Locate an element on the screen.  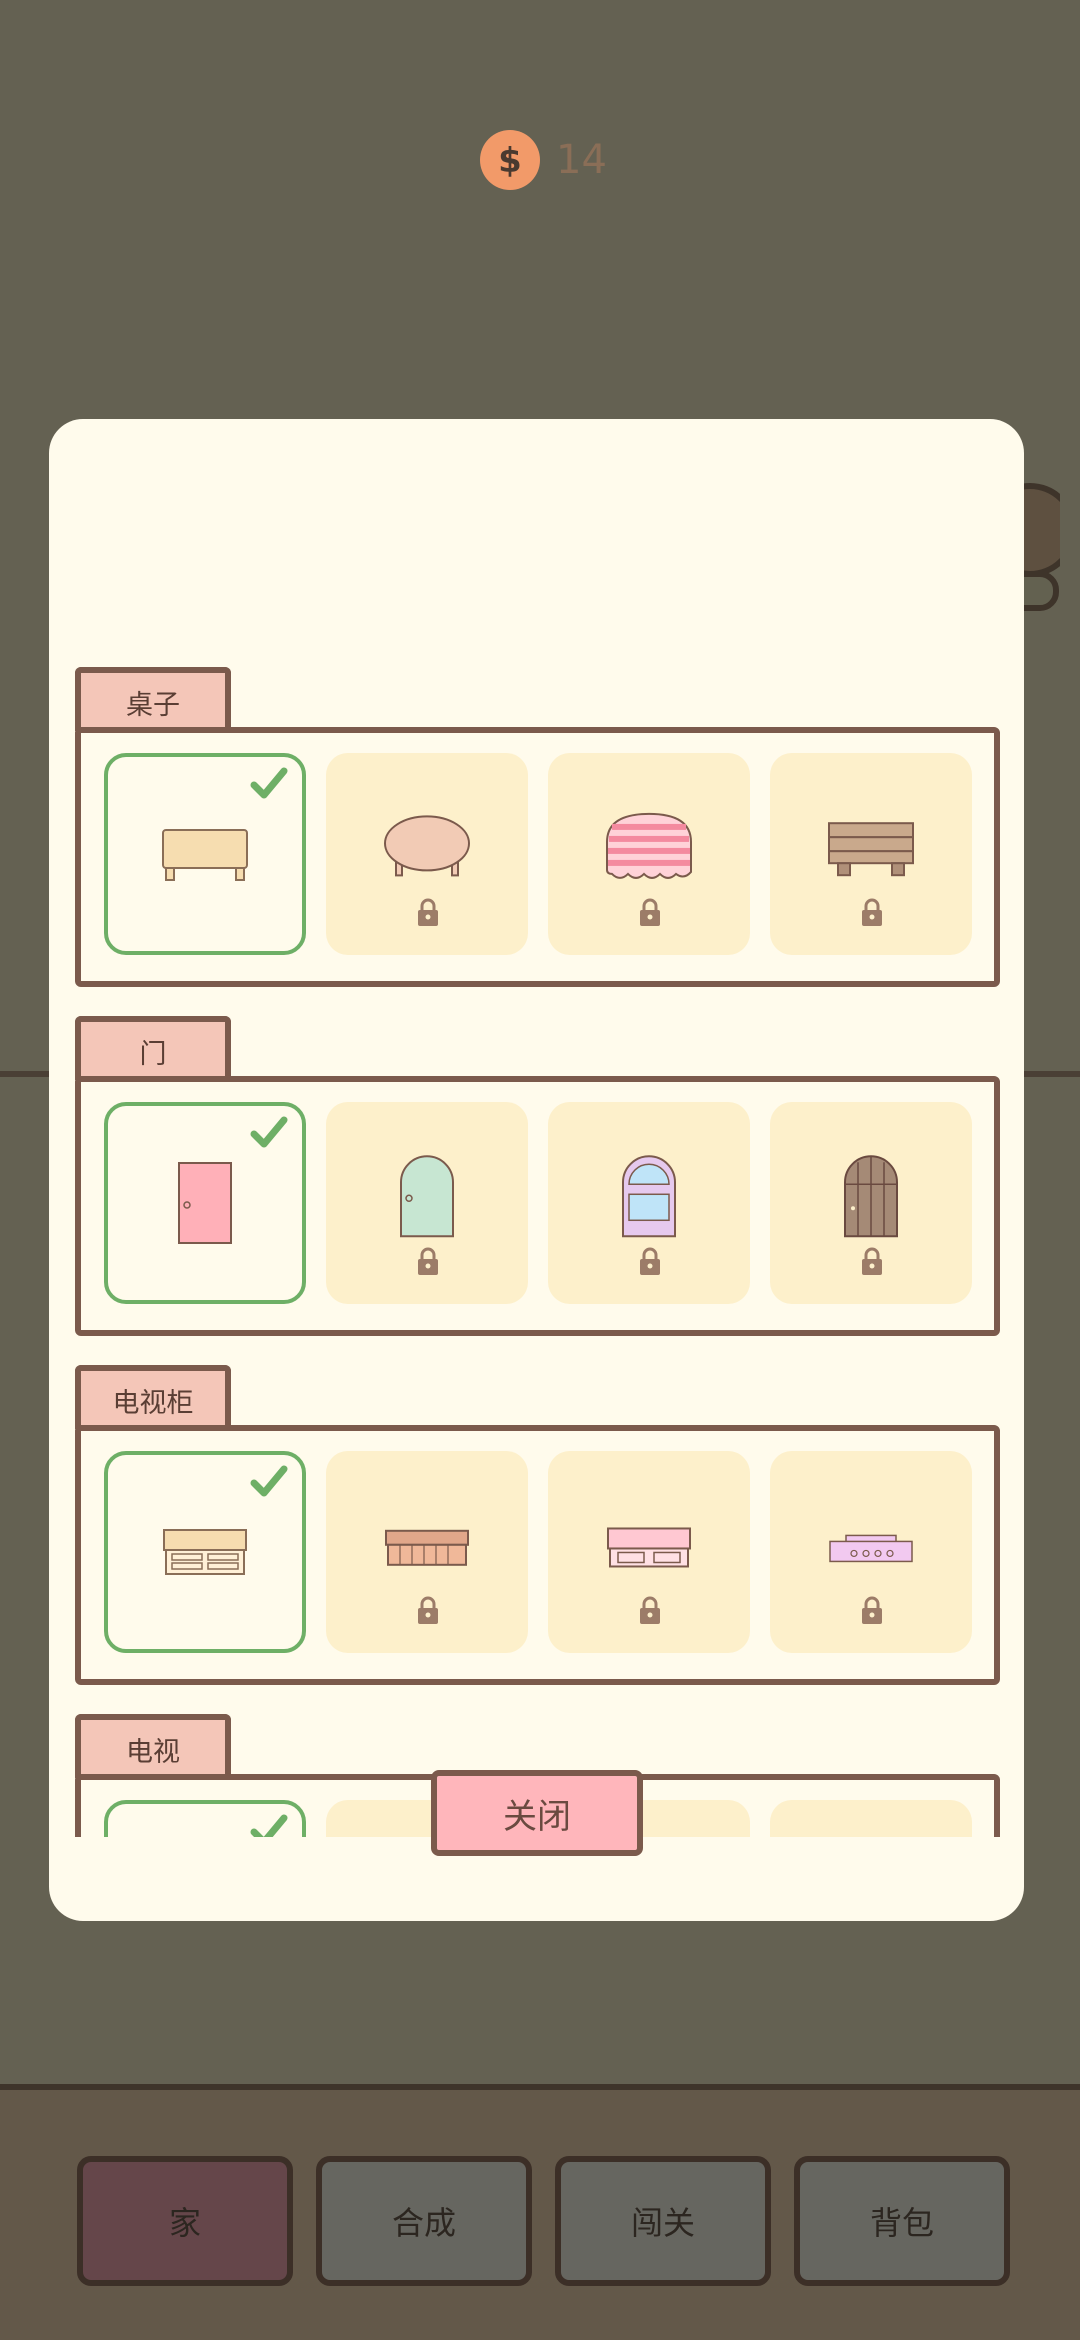
pink-door-icon is located at coordinates (205, 1203).